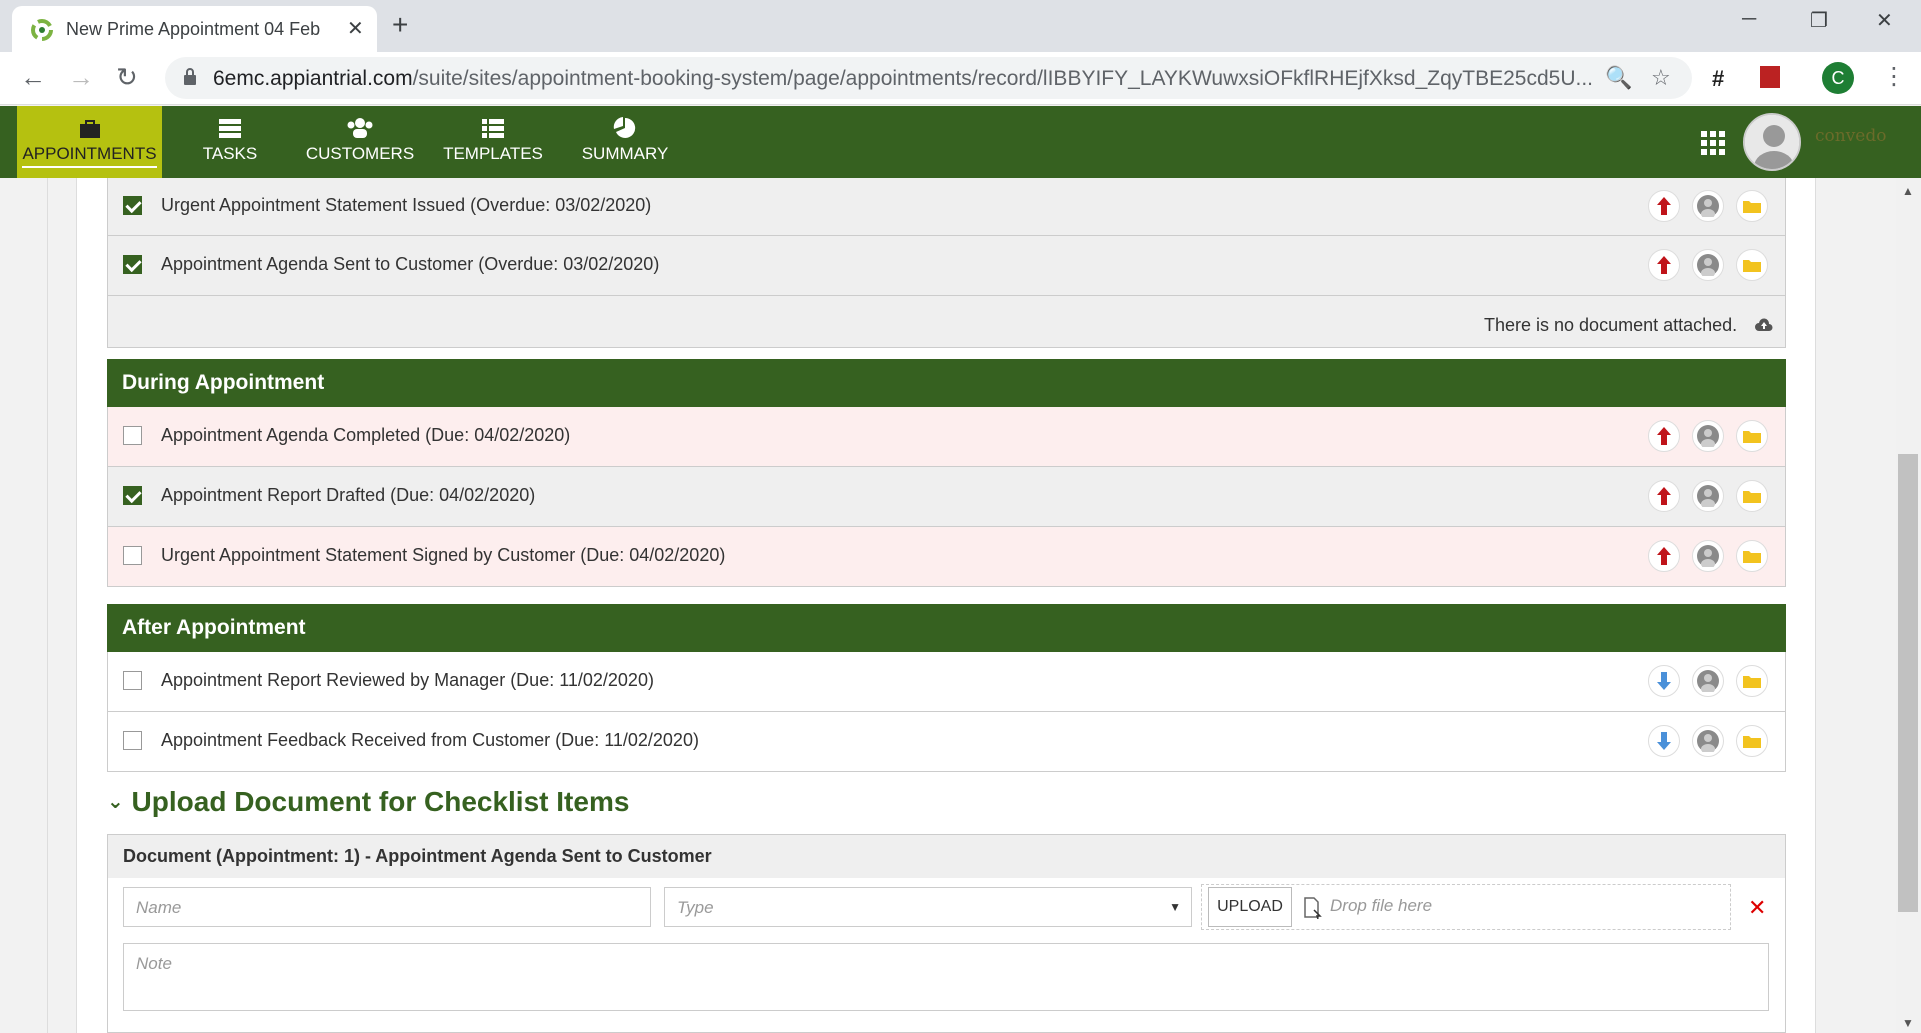 The image size is (1921, 1033). I want to click on forward-icon: →, so click(81, 77).